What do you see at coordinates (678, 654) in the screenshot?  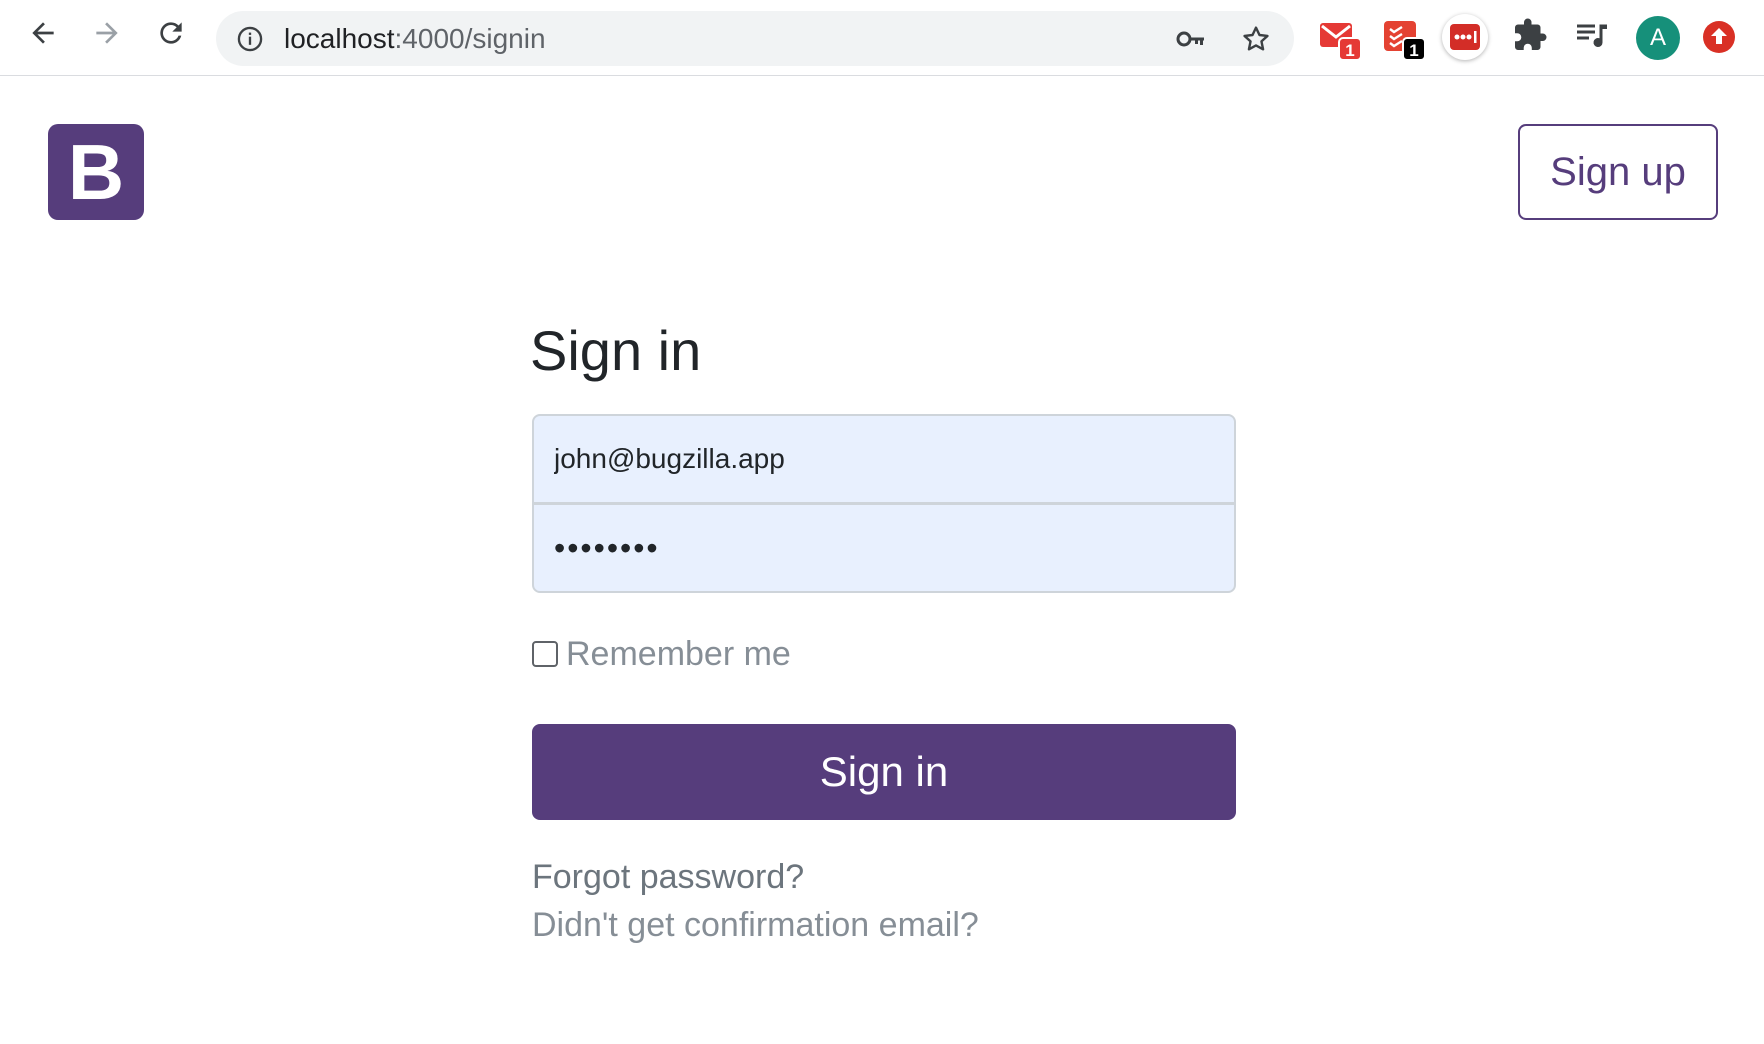 I see `remember-label: Remember me` at bounding box center [678, 654].